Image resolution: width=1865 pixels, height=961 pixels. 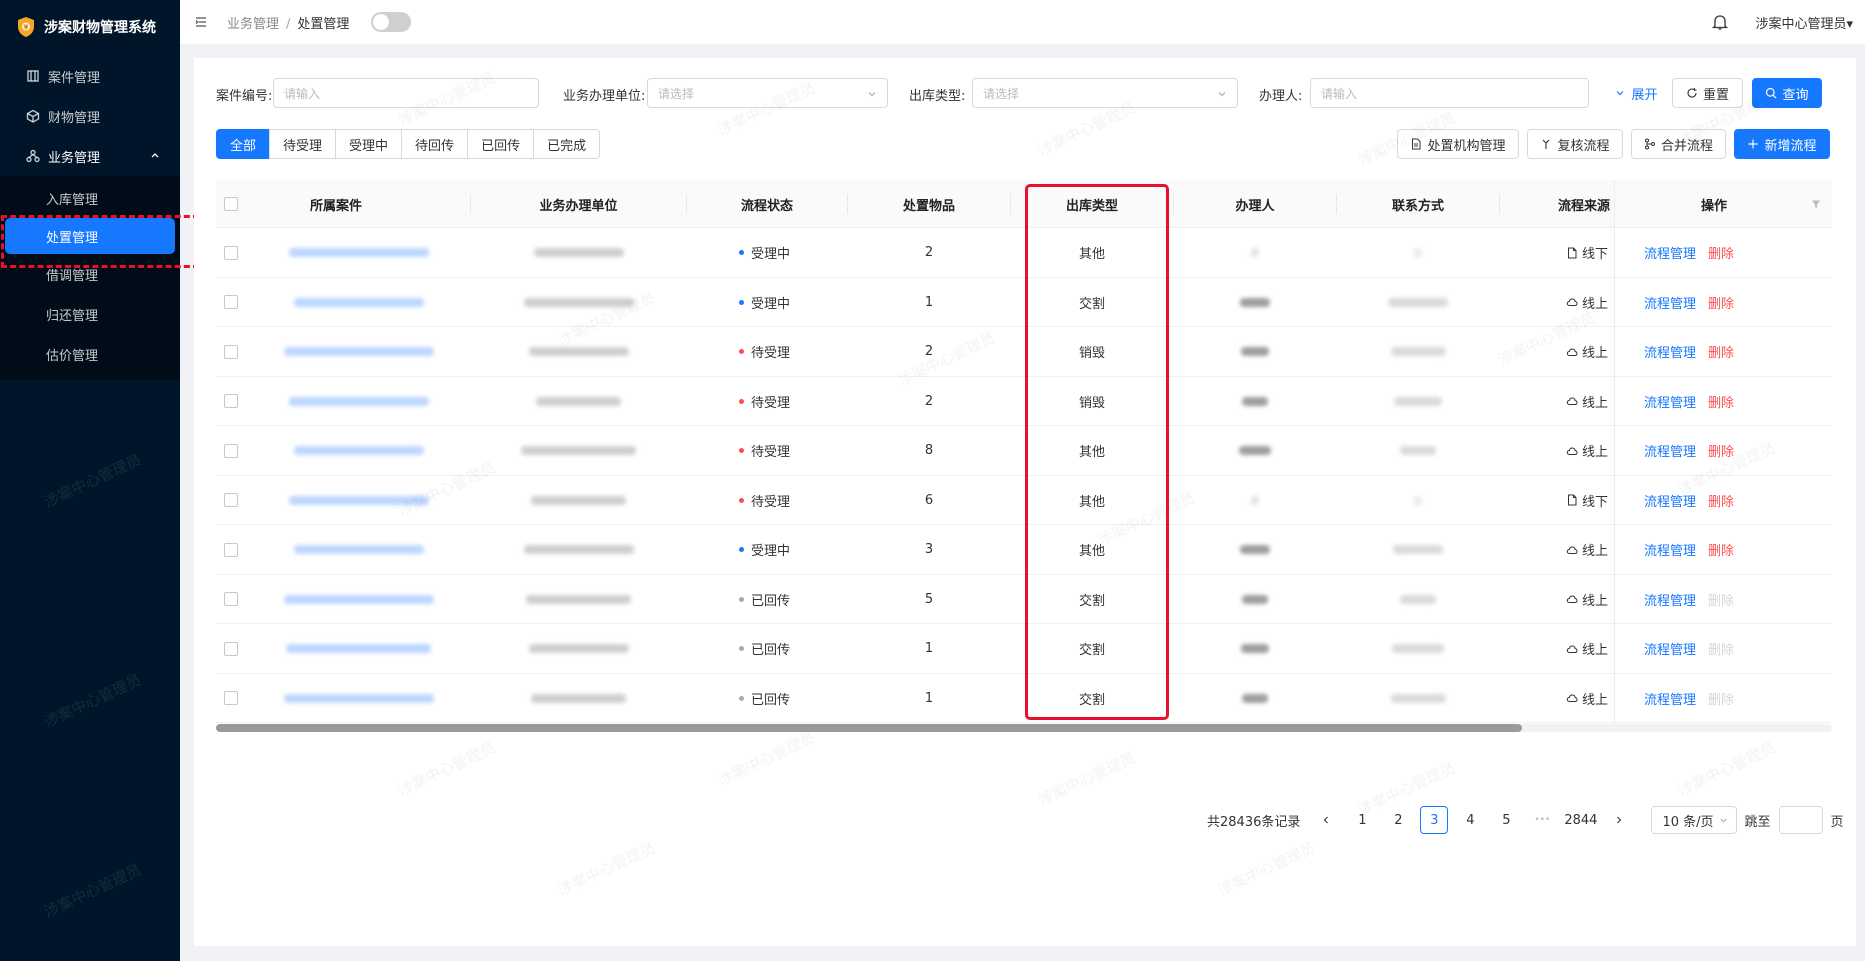 I want to click on bell-icon, so click(x=1720, y=22).